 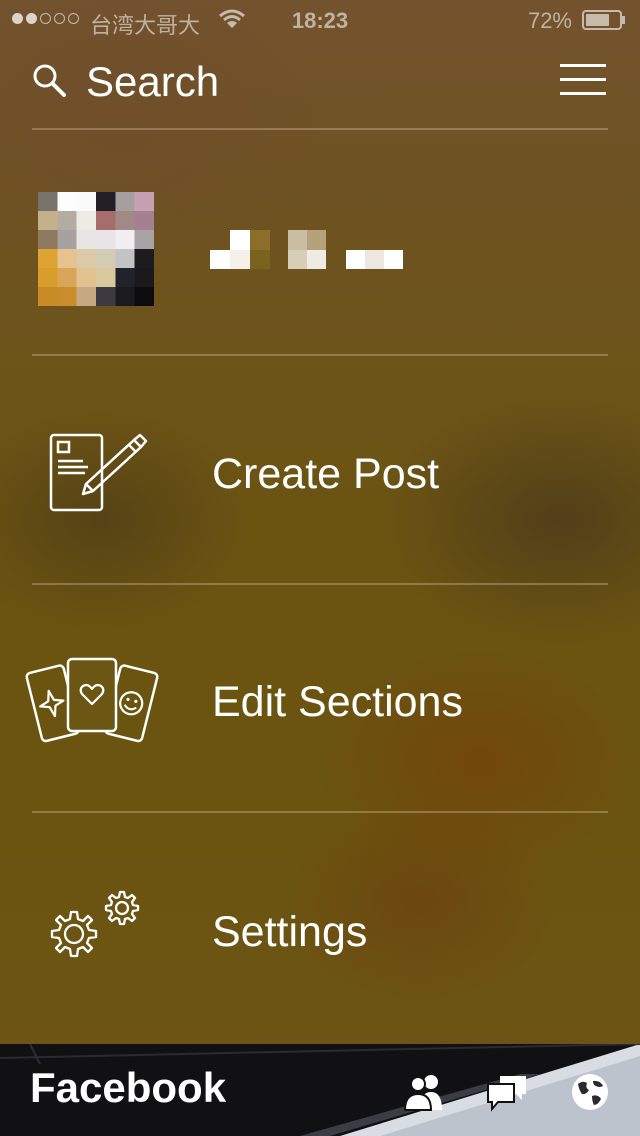 What do you see at coordinates (326, 474) in the screenshot?
I see `menu-item-label: Create Post` at bounding box center [326, 474].